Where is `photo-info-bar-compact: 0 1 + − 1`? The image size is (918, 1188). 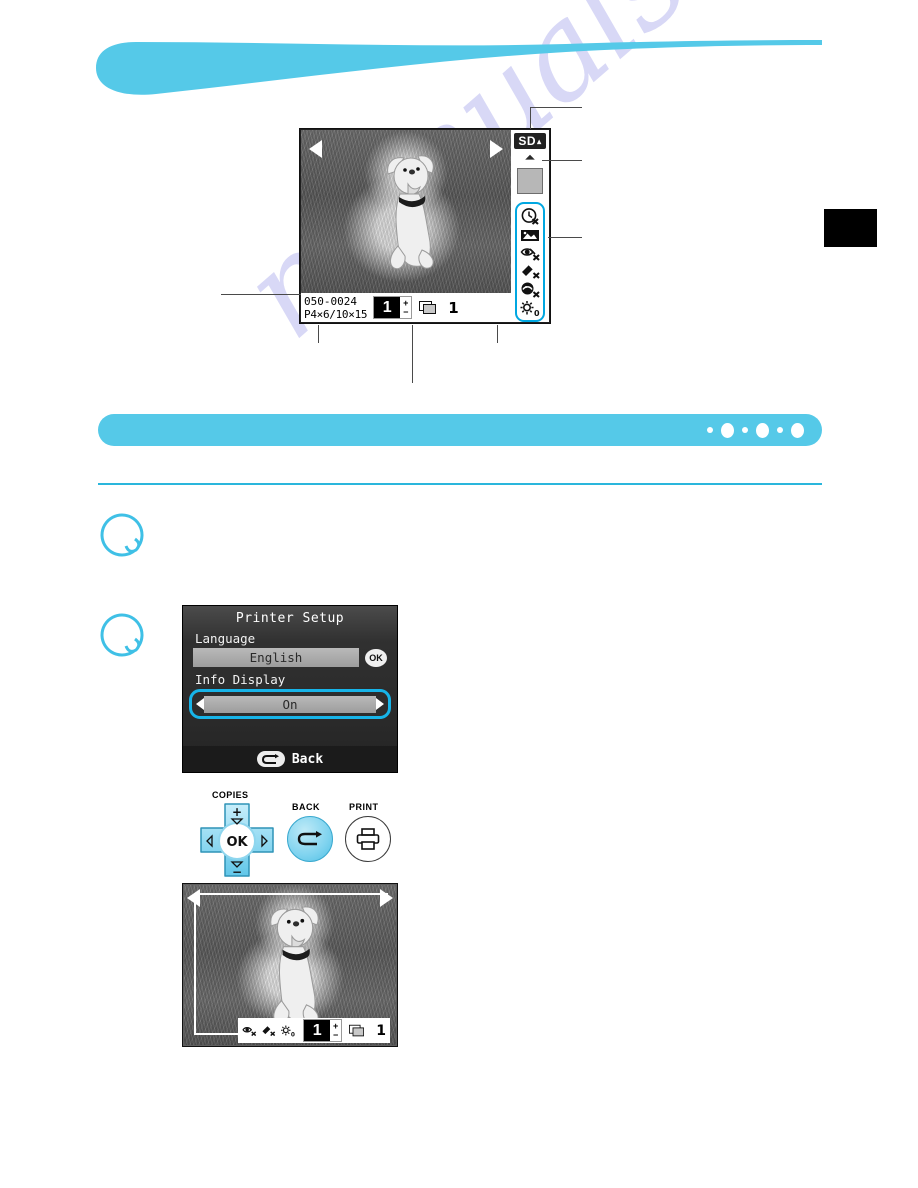 photo-info-bar-compact: 0 1 + − 1 is located at coordinates (314, 1030).